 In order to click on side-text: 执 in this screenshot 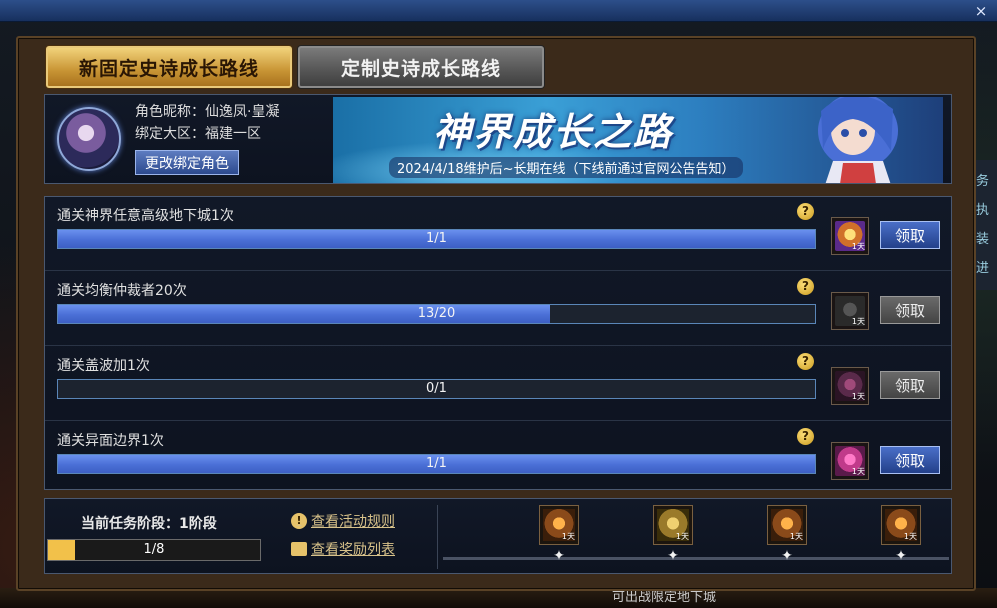, I will do `click(983, 210)`.